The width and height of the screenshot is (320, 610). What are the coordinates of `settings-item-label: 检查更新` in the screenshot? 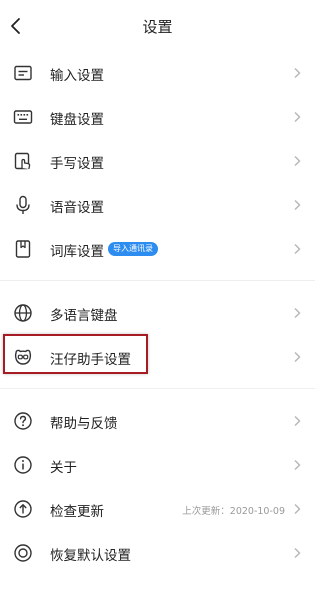 It's located at (77, 512).